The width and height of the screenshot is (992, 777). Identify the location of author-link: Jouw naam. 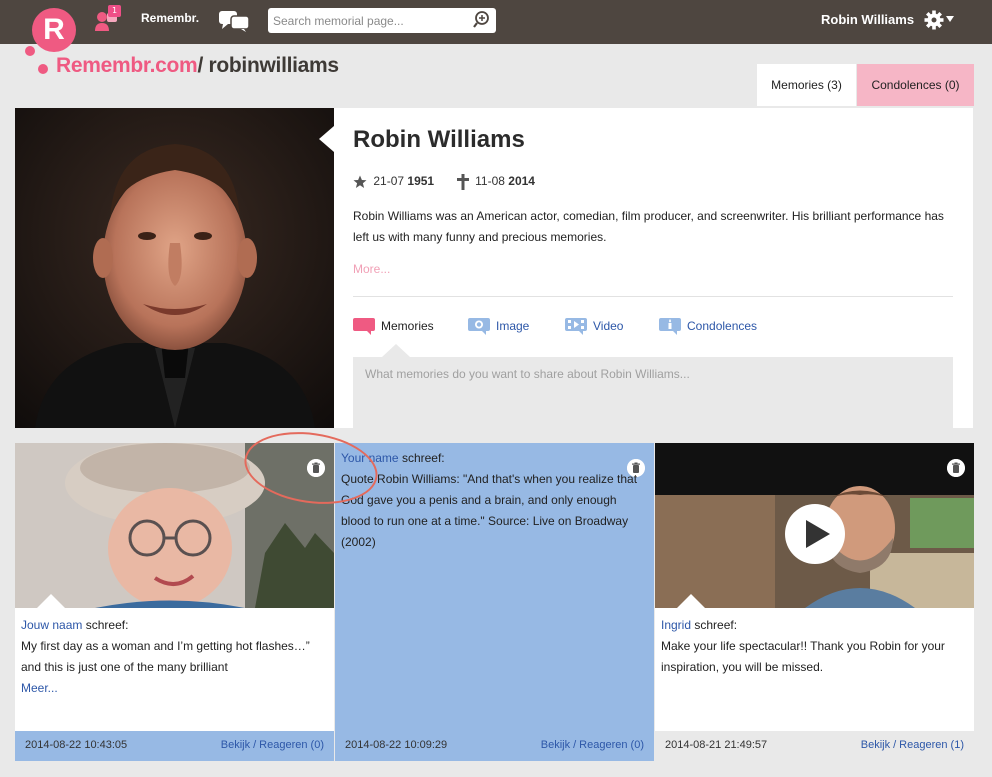
(51, 625).